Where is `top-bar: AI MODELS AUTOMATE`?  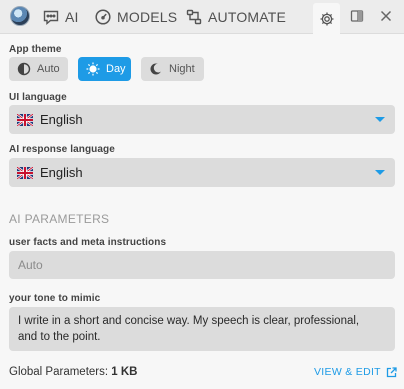
top-bar: AI MODELS AUTOMATE is located at coordinates (202, 17).